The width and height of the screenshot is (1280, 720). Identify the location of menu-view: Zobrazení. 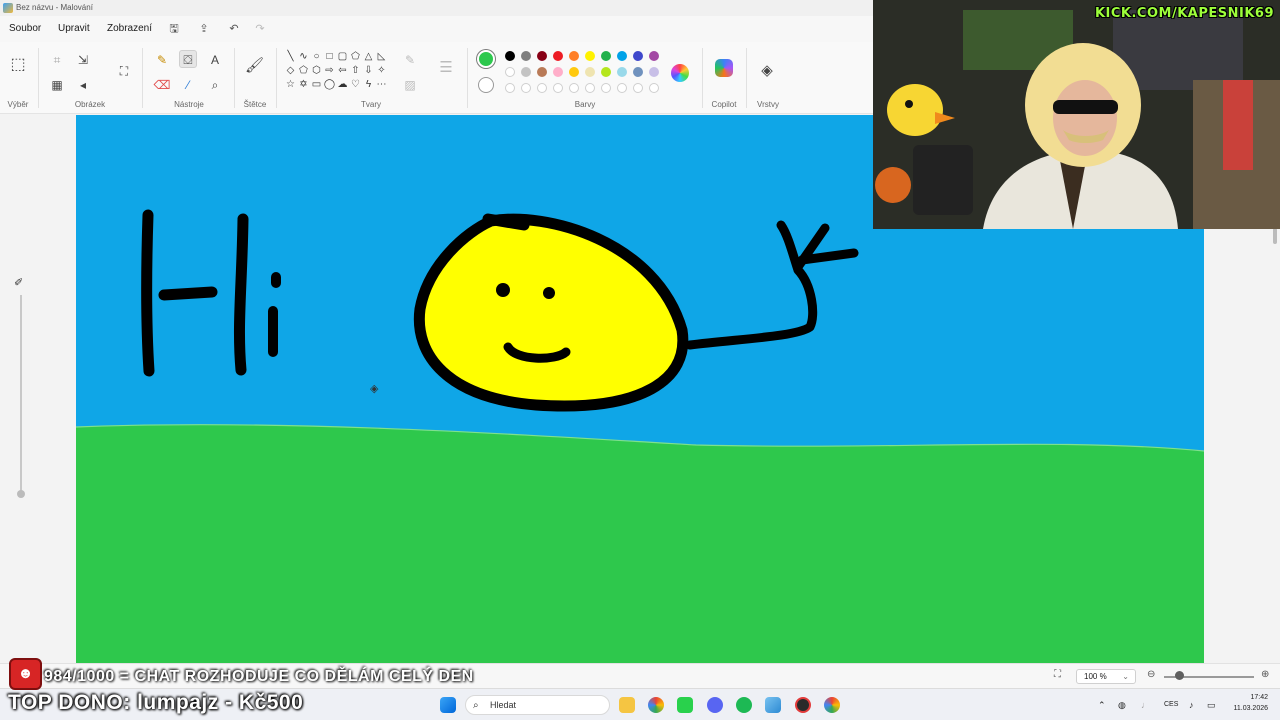
(129, 28).